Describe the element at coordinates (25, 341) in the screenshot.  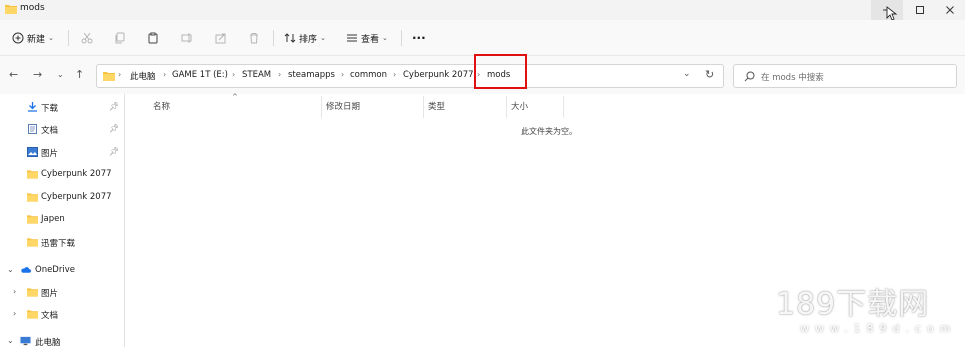
I see `computer-icon` at that location.